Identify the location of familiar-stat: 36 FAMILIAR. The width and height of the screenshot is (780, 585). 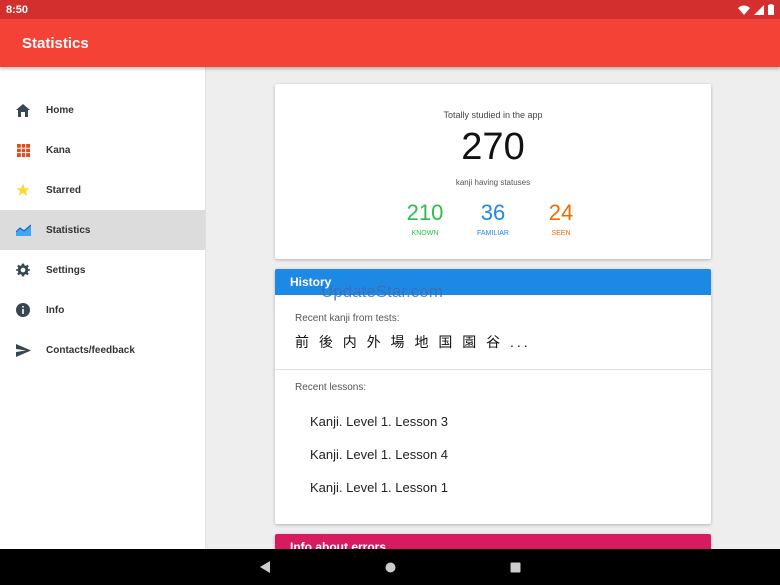
(493, 218).